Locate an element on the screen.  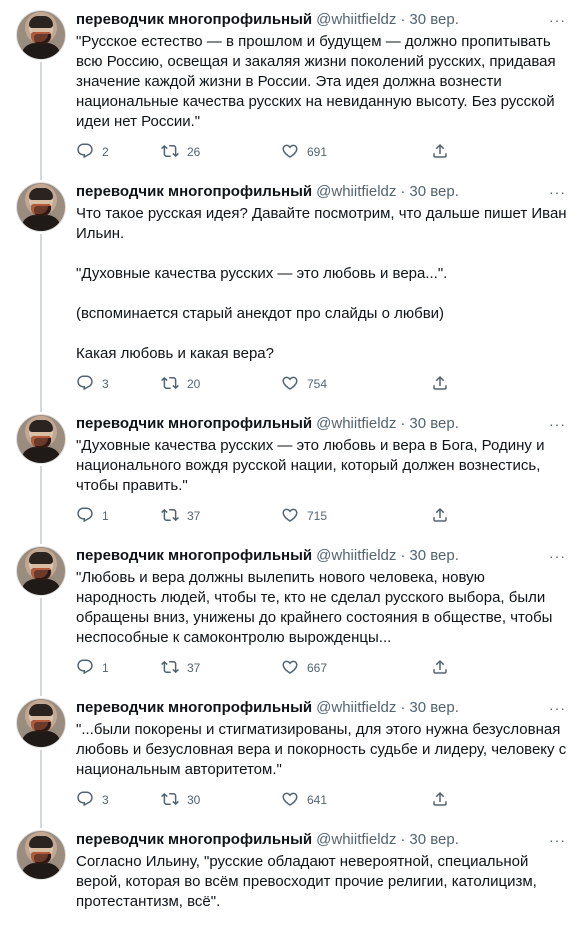
retweet-button: 20 is located at coordinates (221, 384).